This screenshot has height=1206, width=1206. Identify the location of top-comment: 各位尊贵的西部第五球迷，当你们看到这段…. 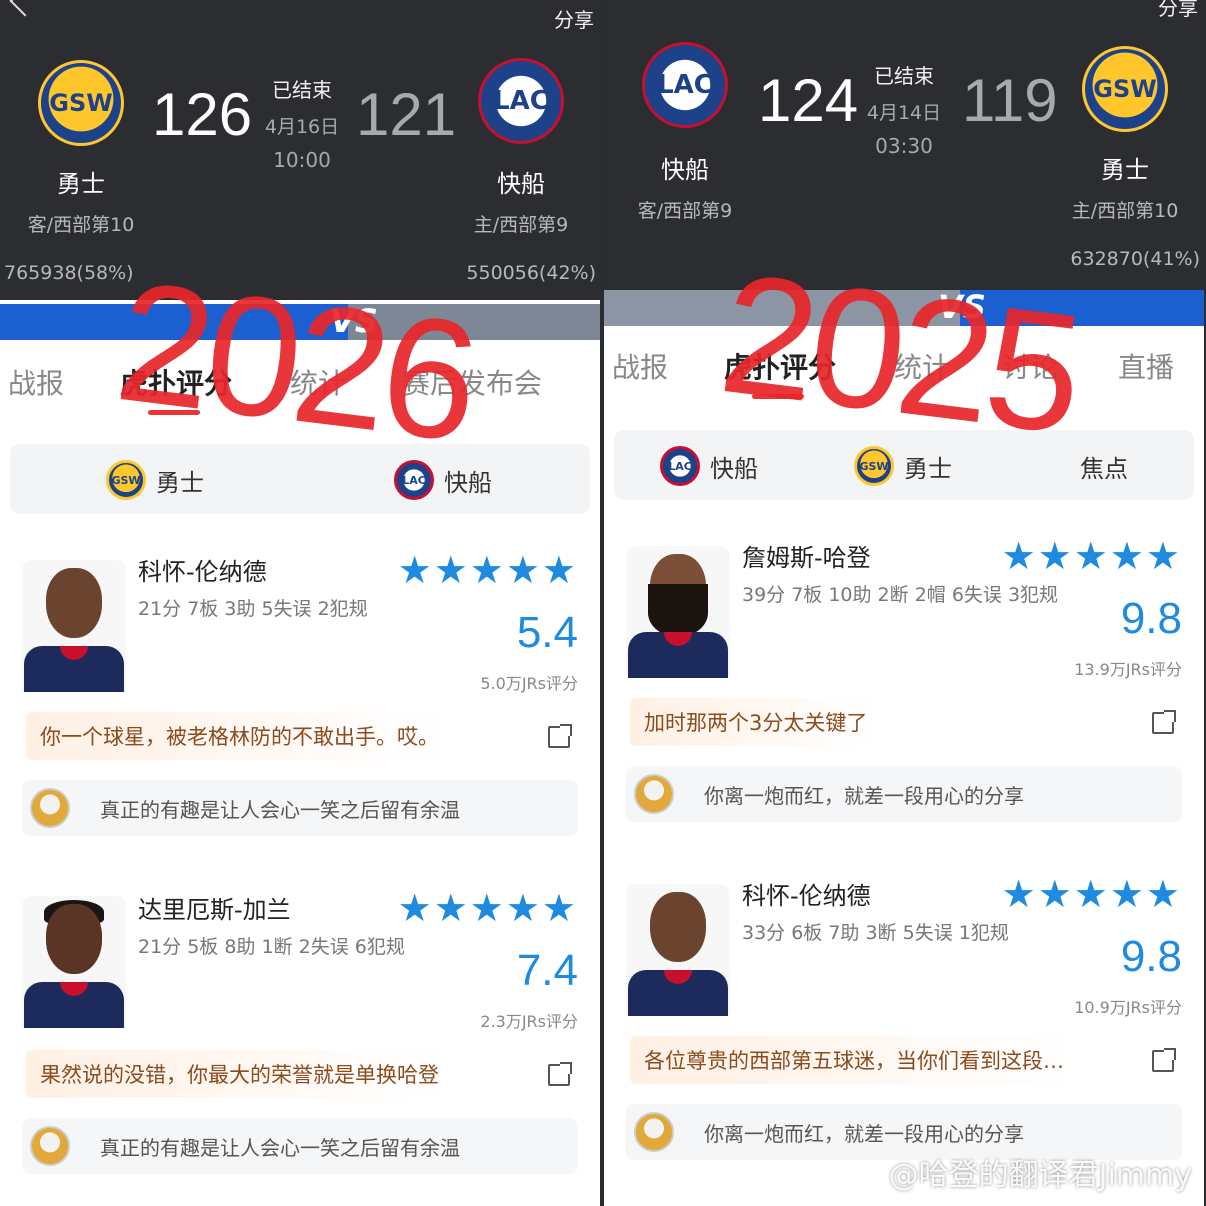
(854, 1060).